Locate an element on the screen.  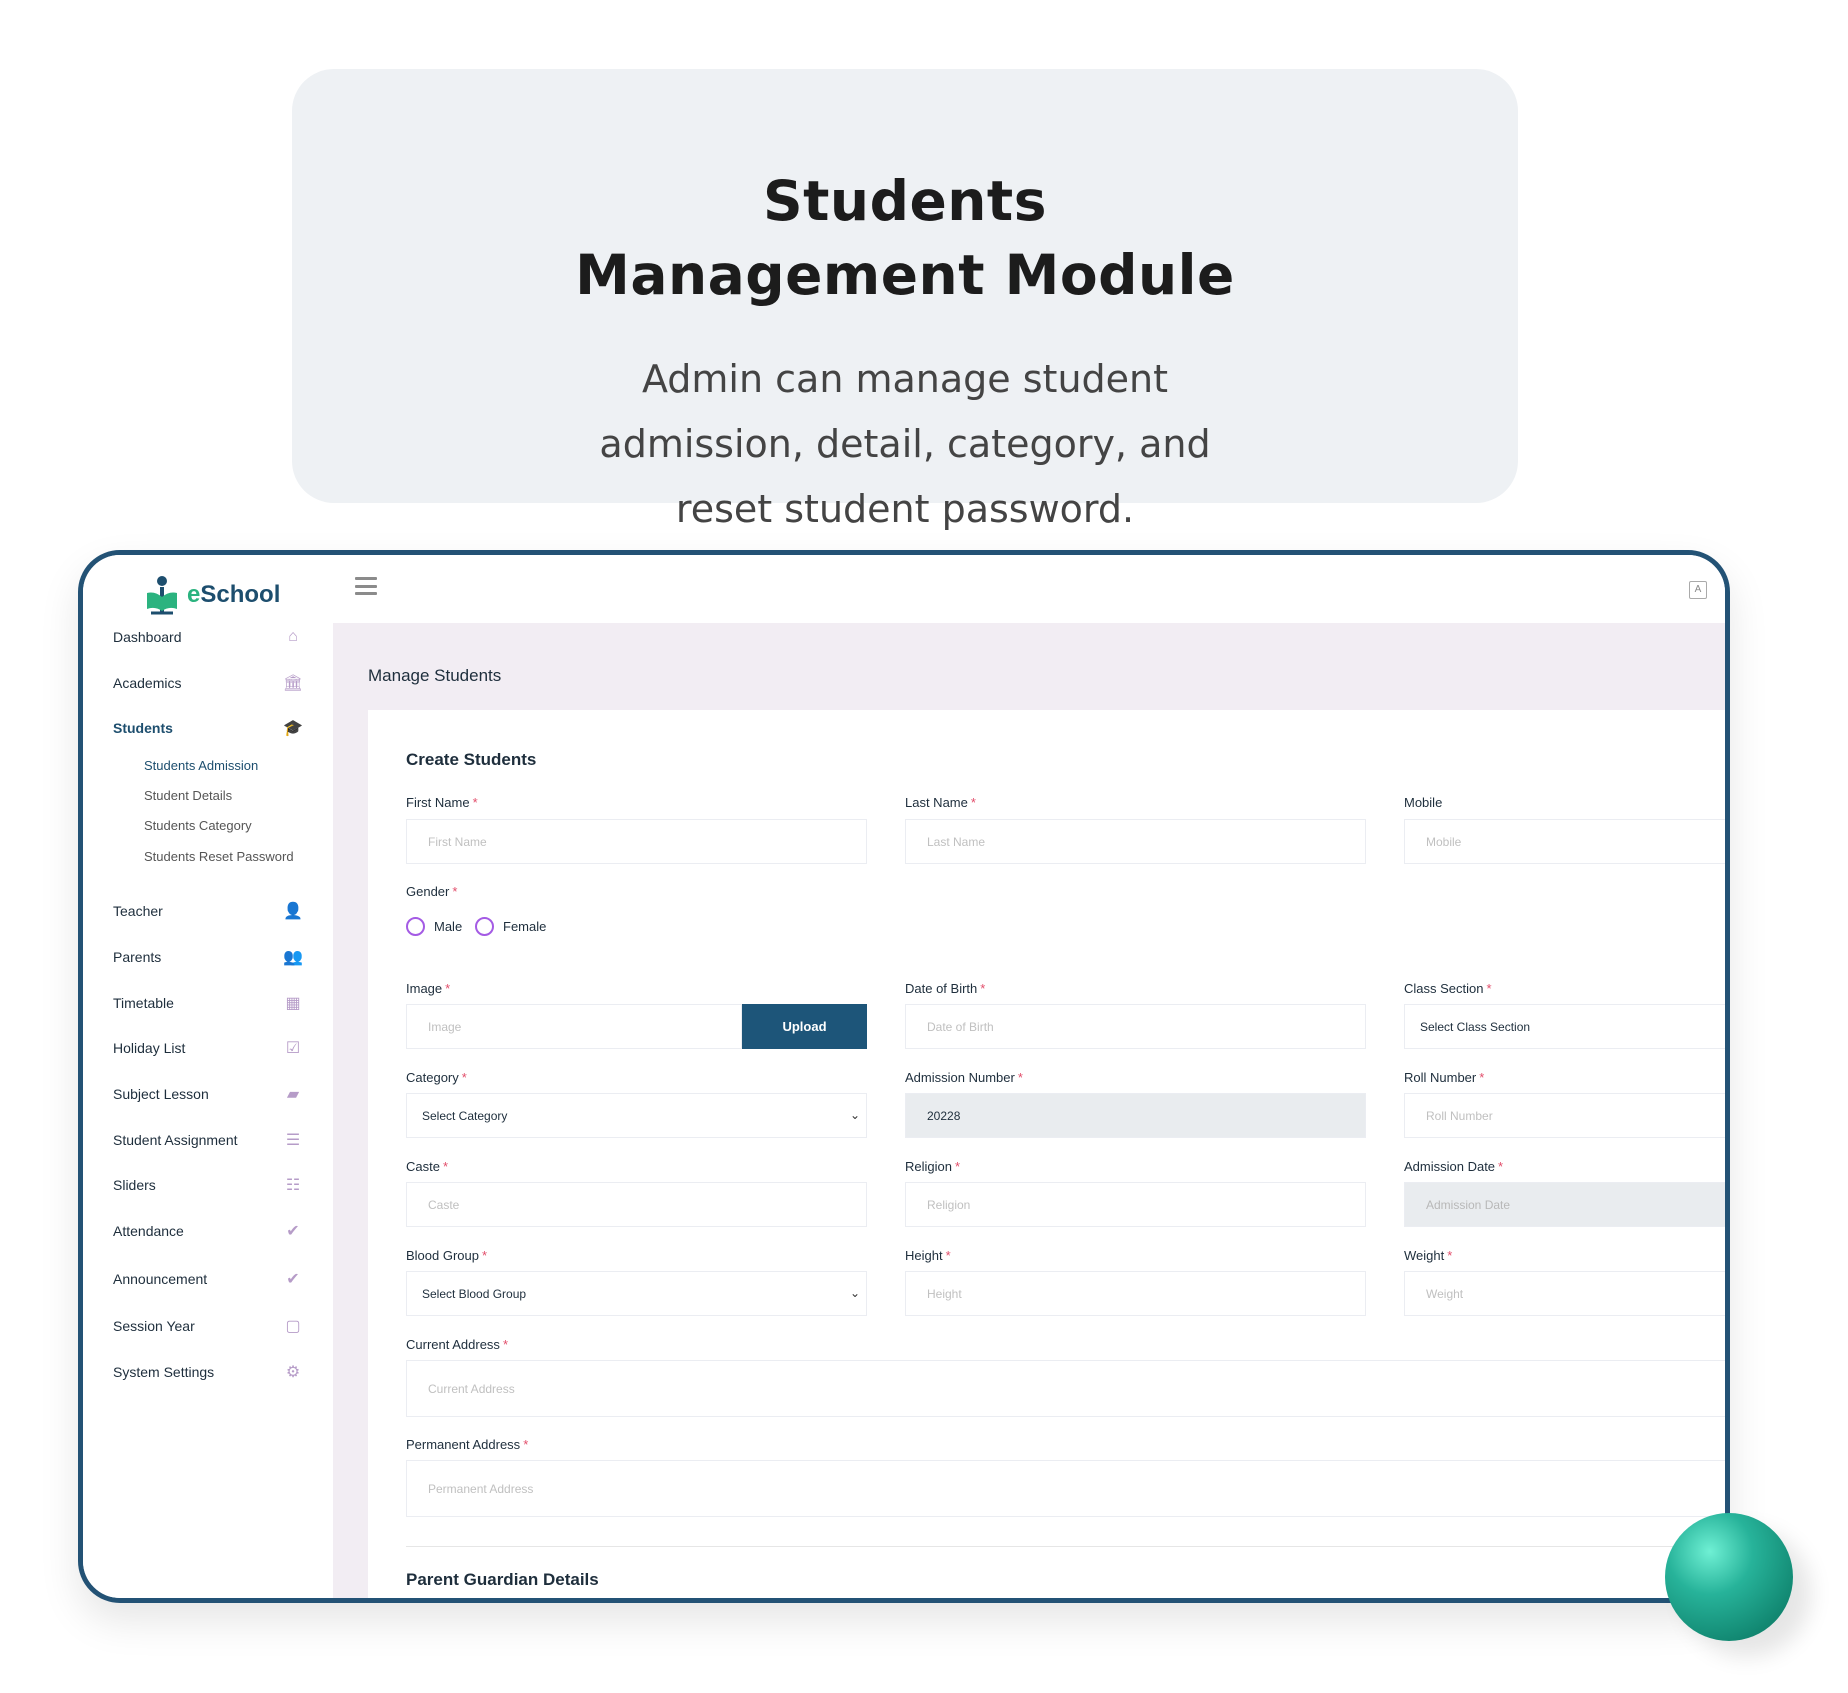
admission-date-label: Admission Date * is located at coordinates (1454, 1166).